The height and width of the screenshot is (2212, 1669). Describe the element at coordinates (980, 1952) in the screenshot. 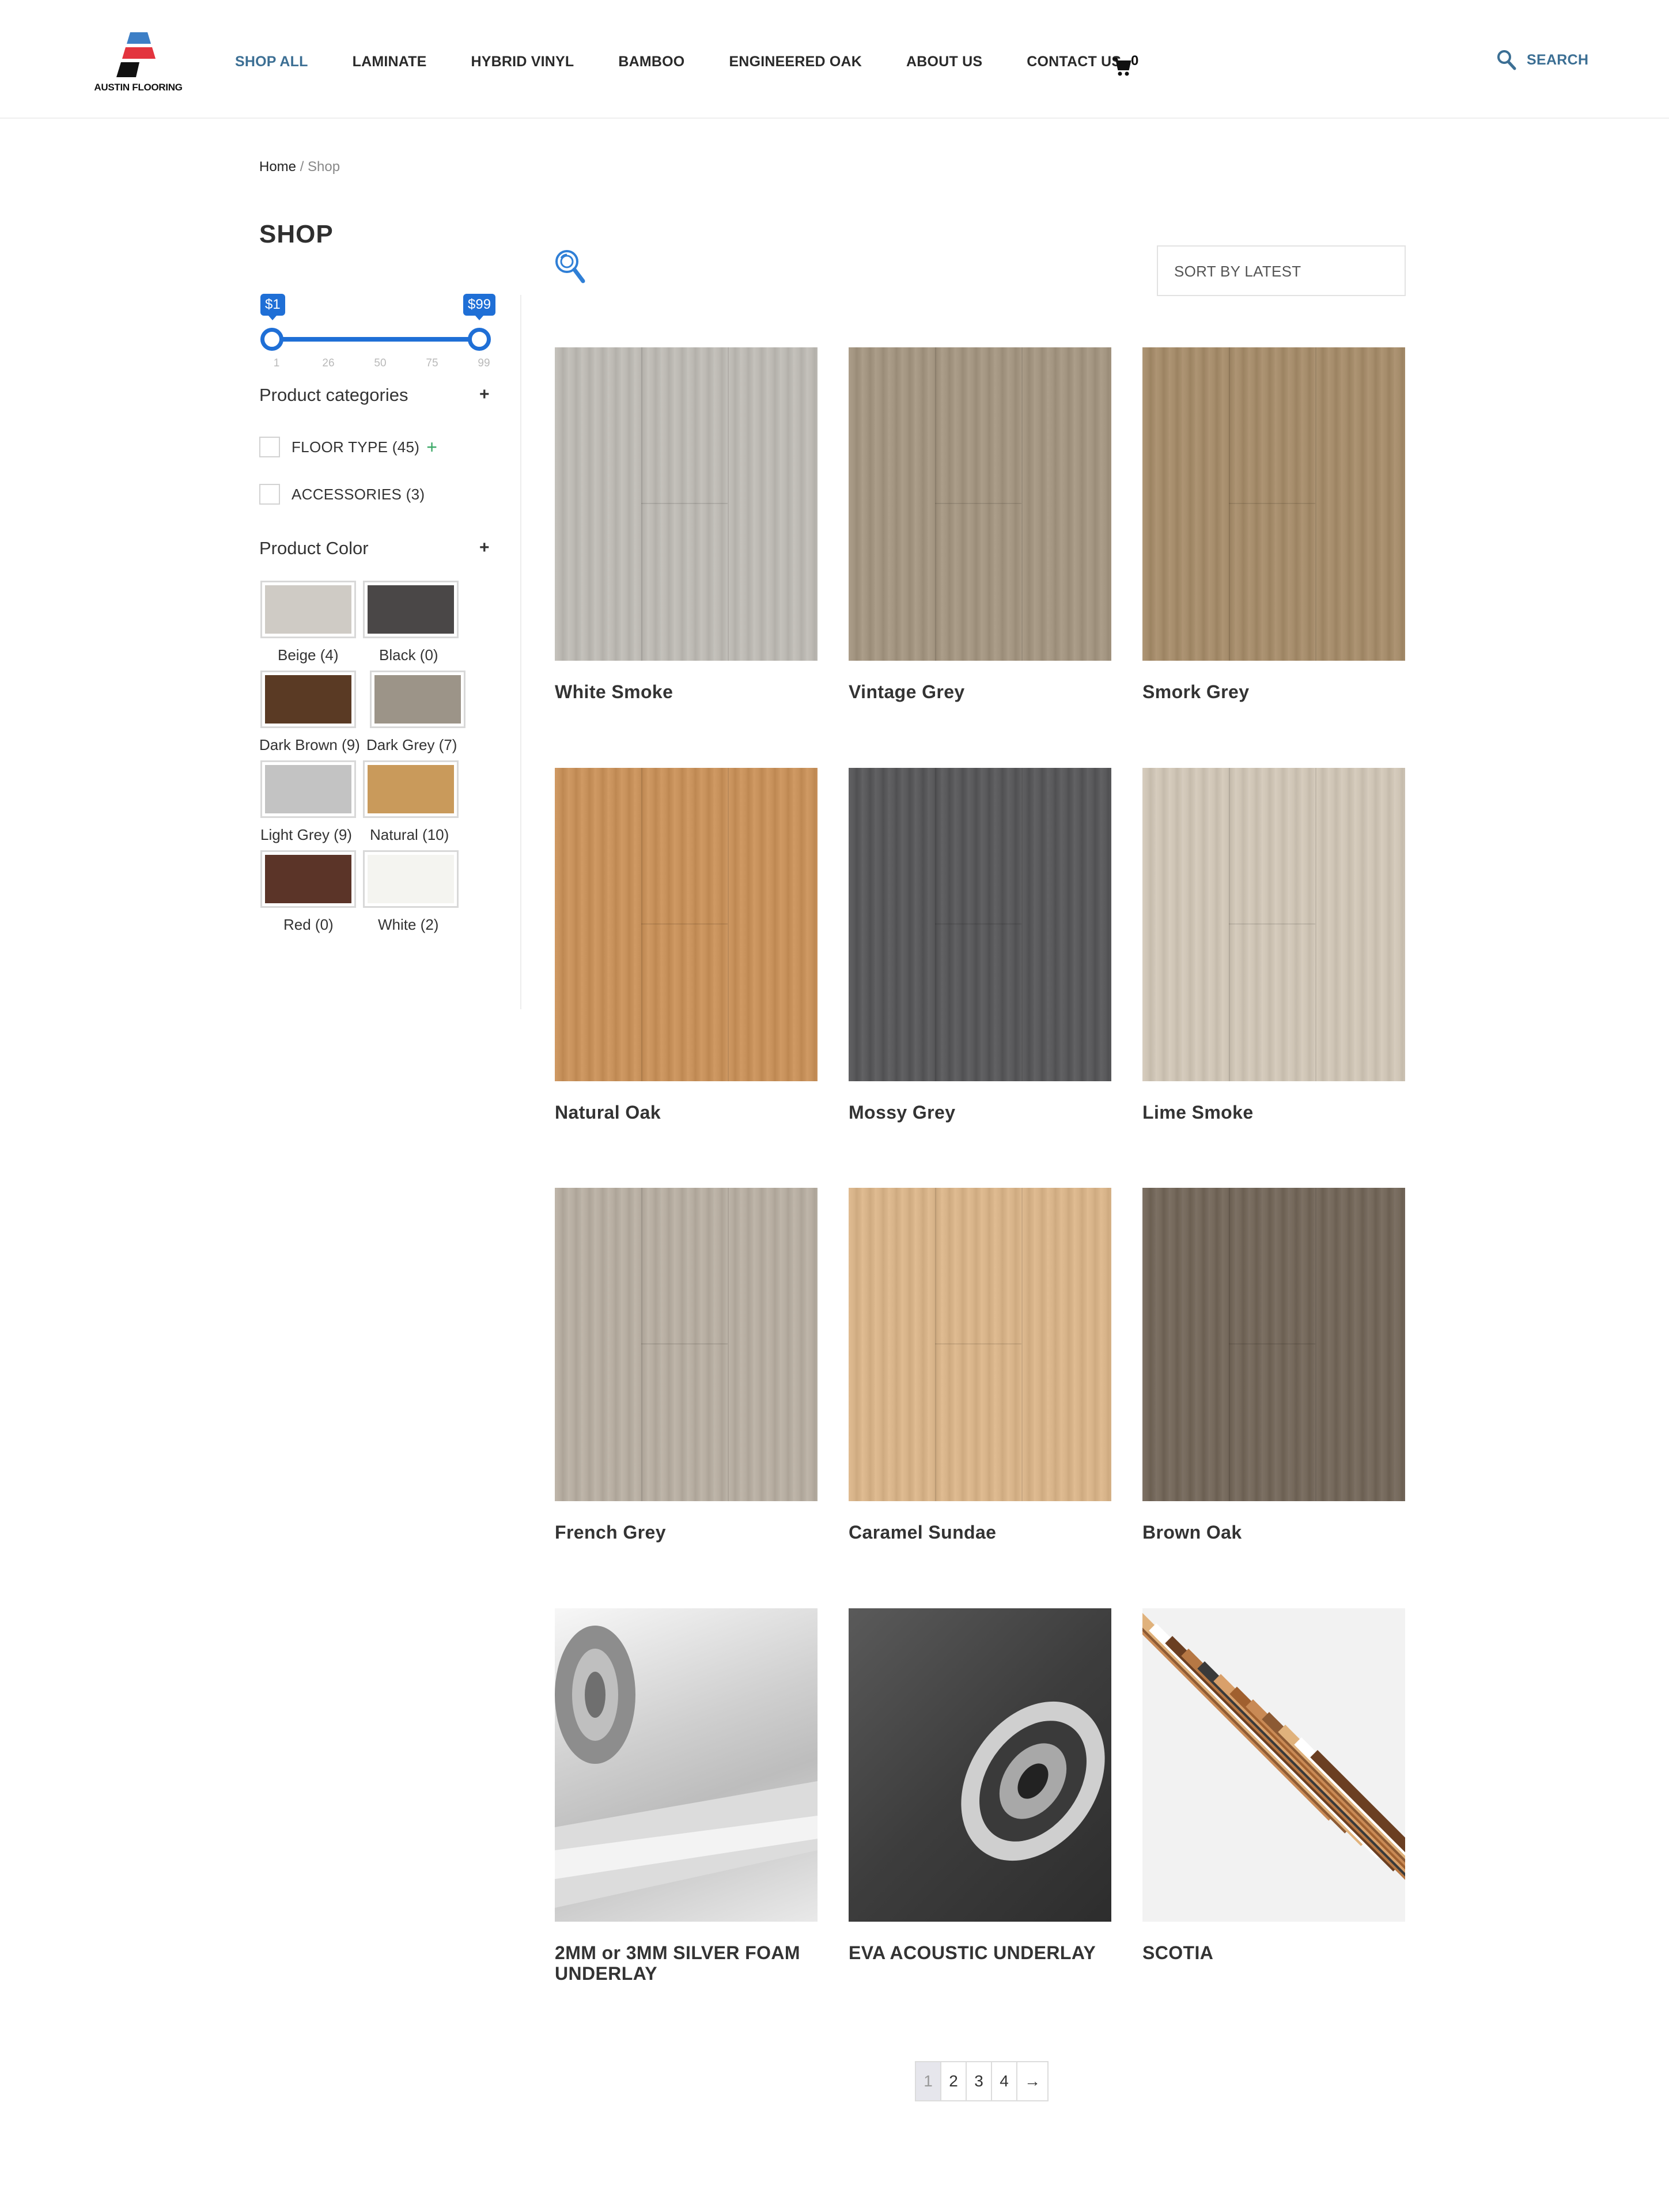

I see `product-name: EVA ACOUSTIC UNDERLAY` at that location.